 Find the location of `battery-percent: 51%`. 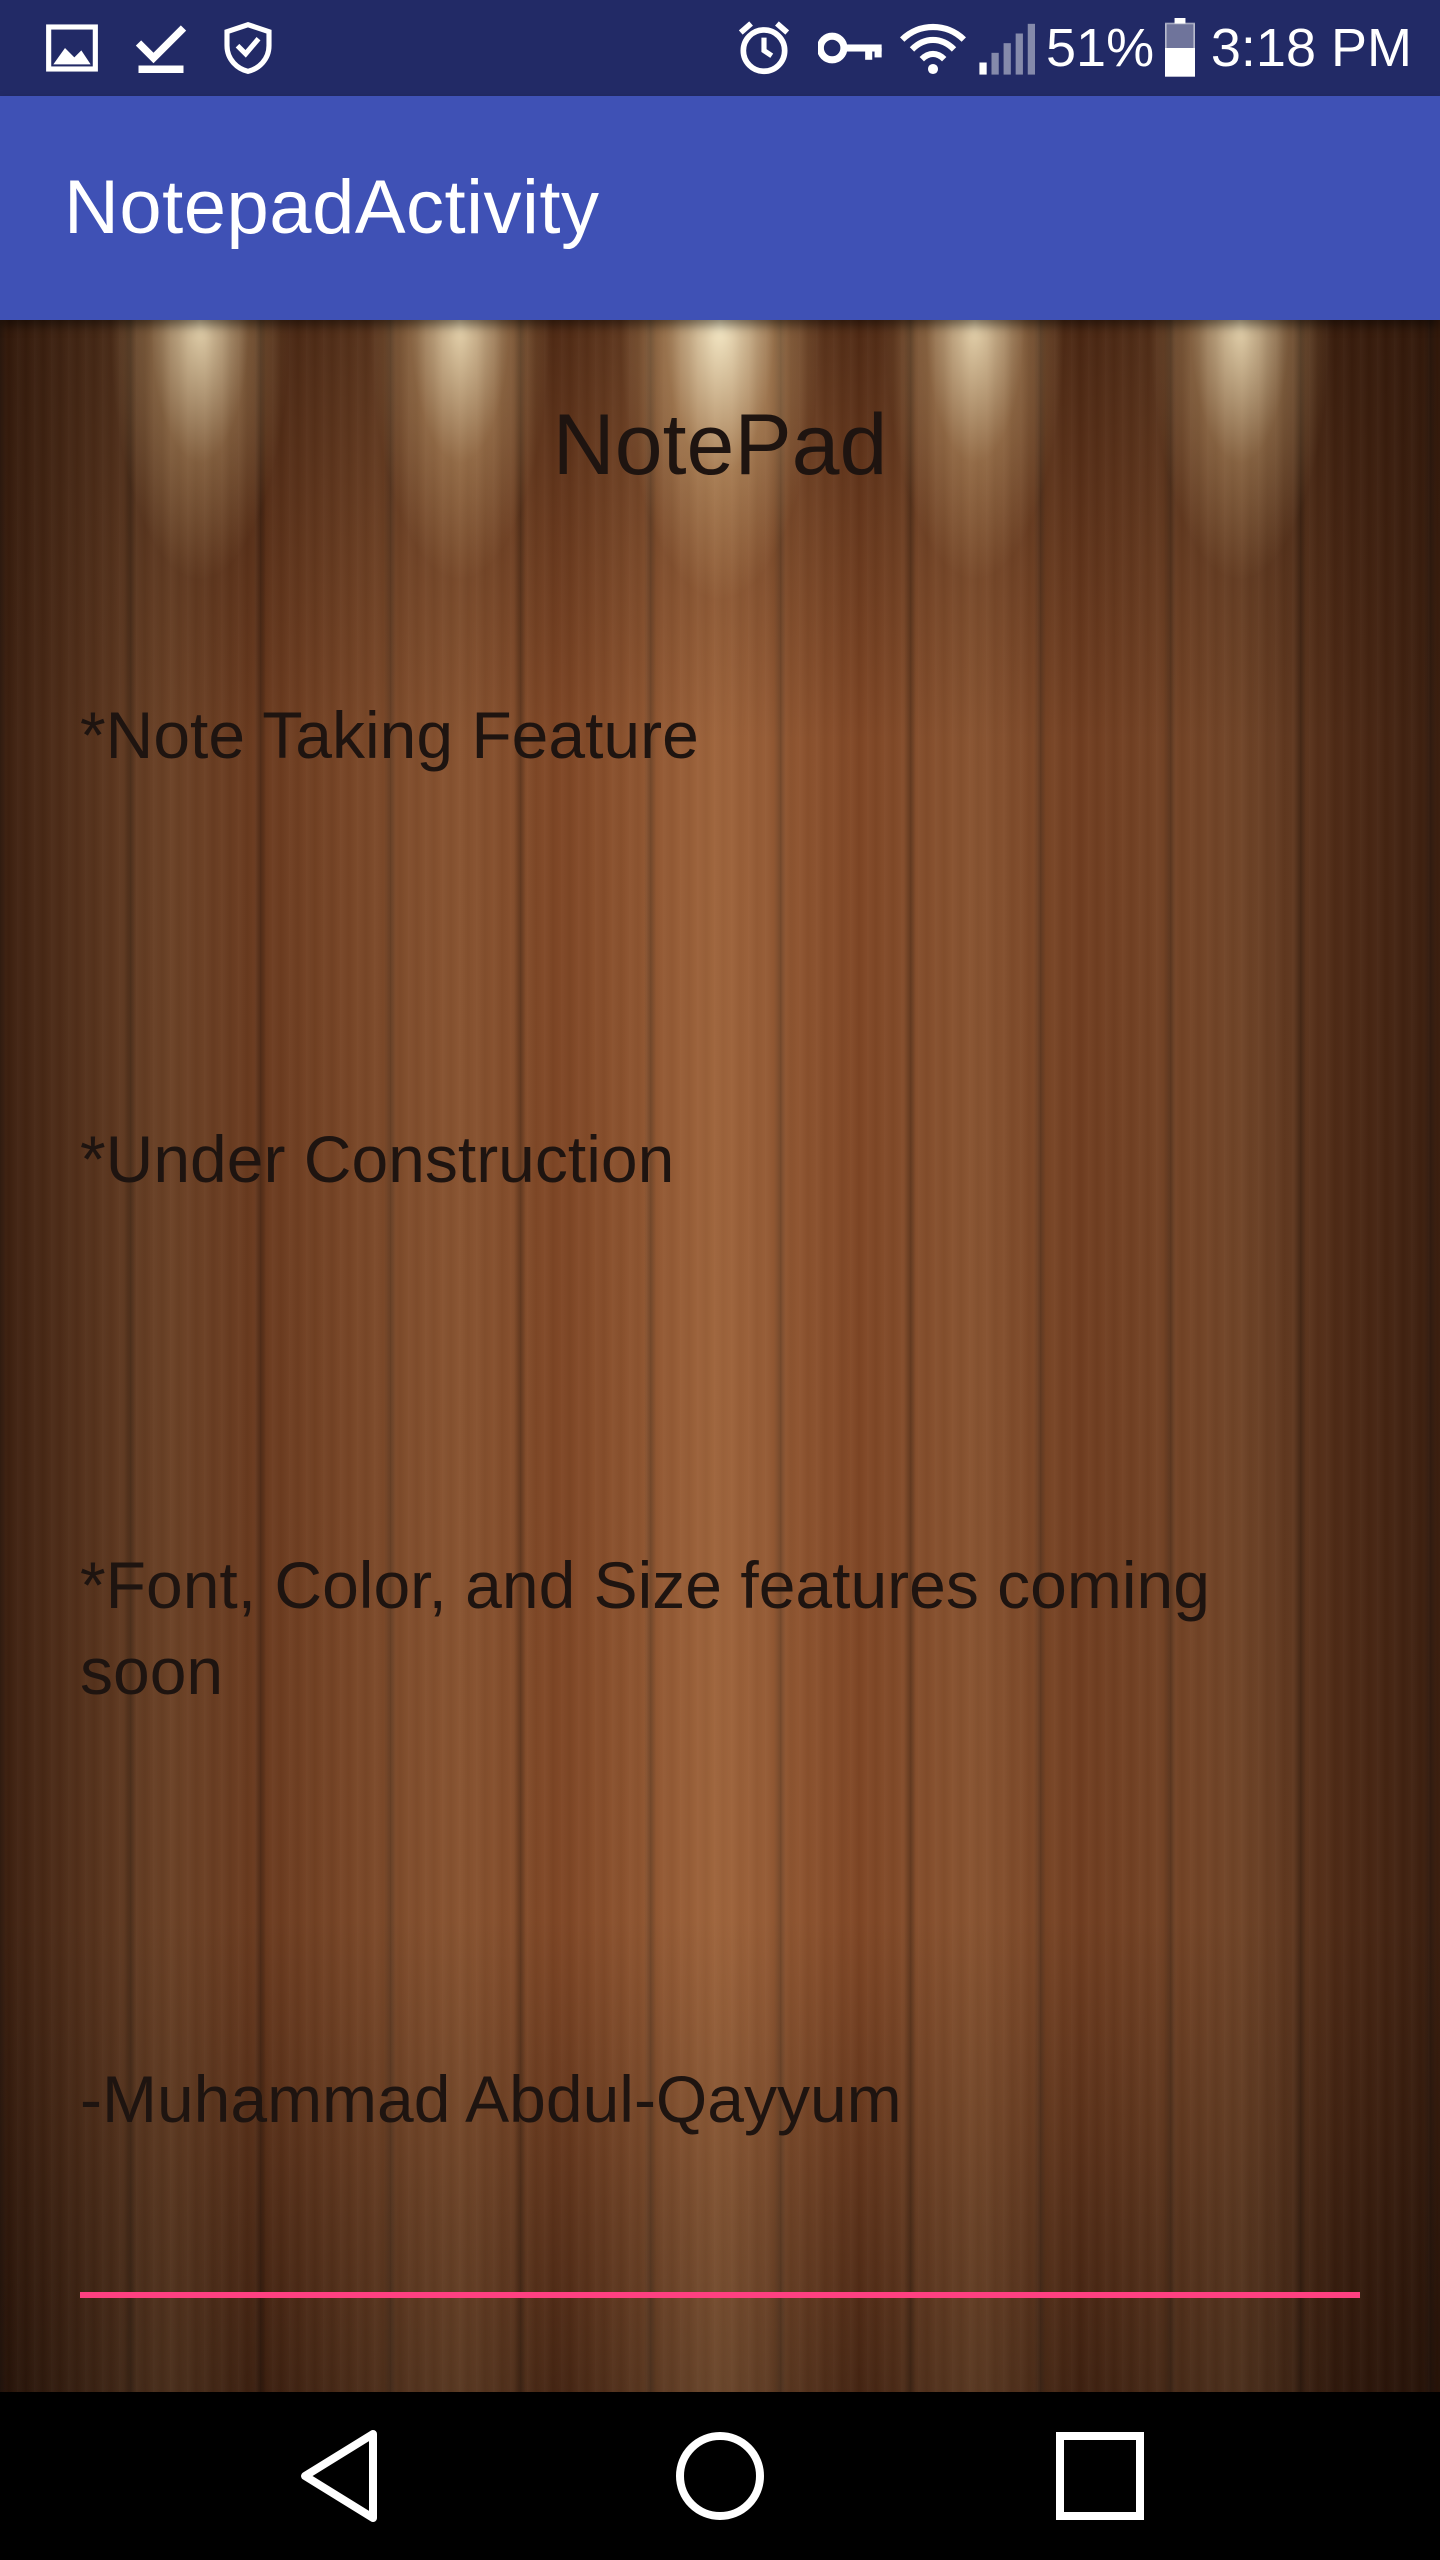

battery-percent: 51% is located at coordinates (1100, 48).